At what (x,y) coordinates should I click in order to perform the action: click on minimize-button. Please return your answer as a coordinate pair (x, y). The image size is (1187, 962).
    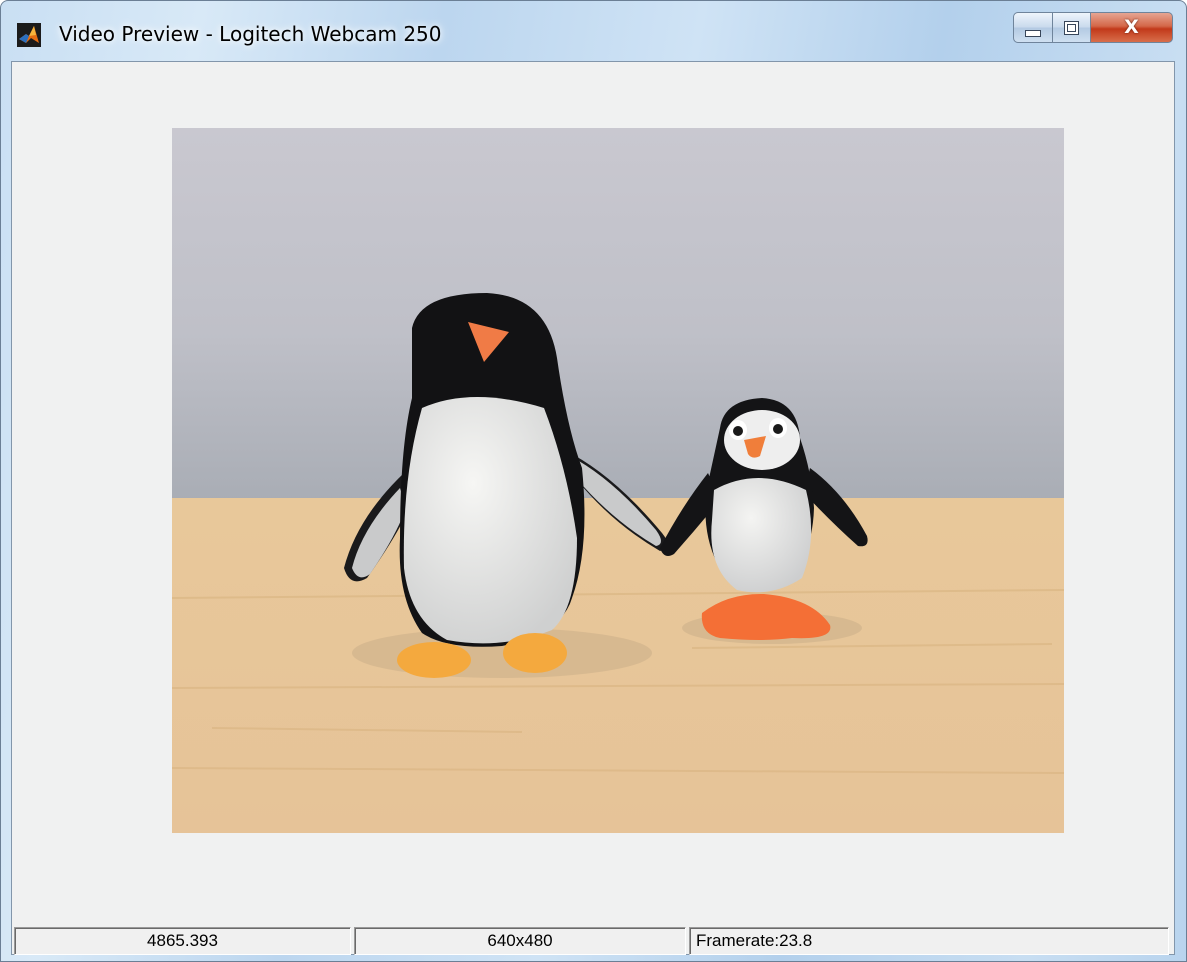
    Looking at the image, I should click on (1033, 27).